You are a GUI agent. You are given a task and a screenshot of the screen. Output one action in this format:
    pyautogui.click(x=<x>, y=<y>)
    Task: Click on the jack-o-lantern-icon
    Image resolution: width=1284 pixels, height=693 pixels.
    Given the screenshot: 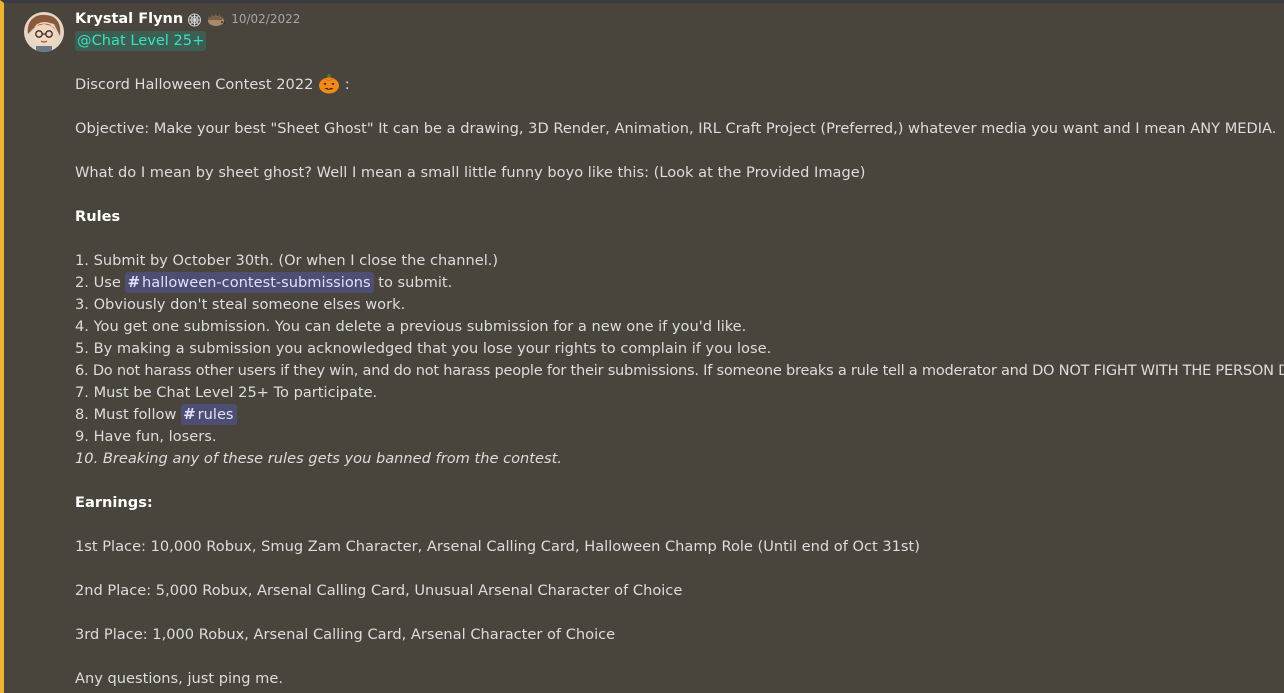 What is the action you would take?
    pyautogui.click(x=329, y=84)
    